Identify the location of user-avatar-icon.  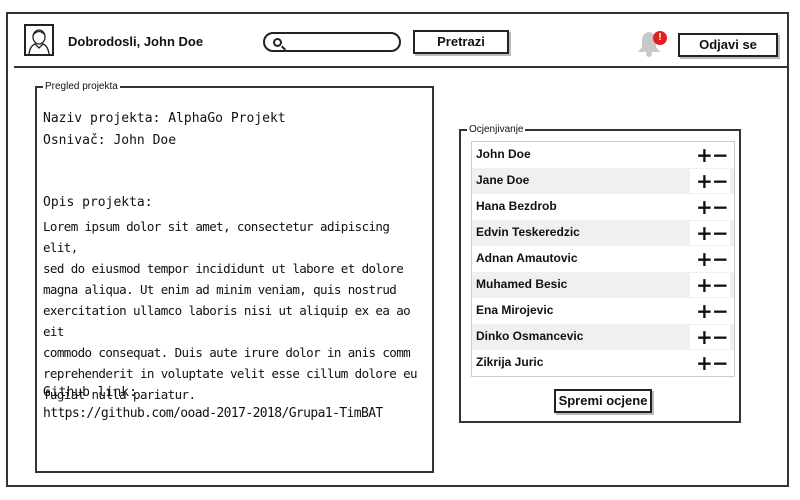
(39, 42).